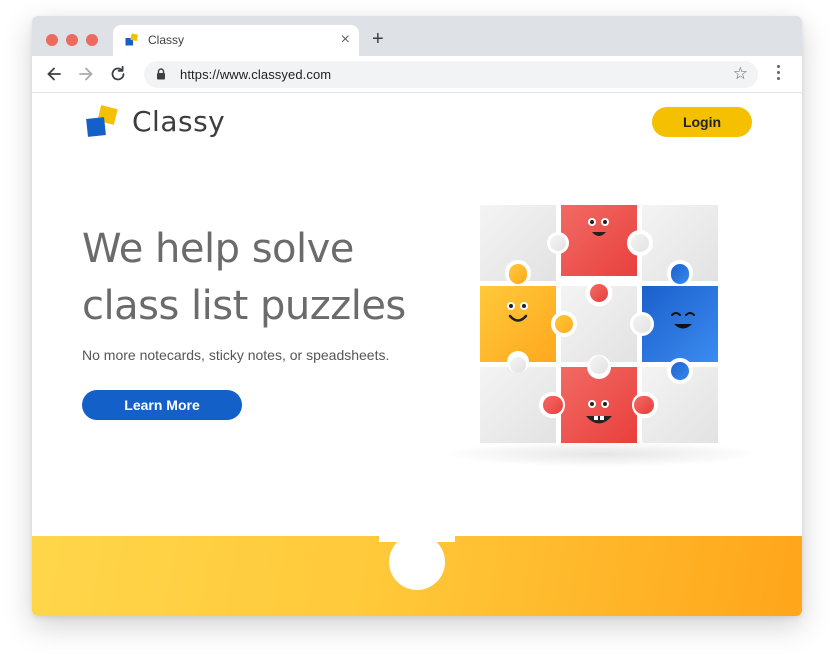 This screenshot has width=834, height=664. I want to click on kebab-menu-icon, so click(779, 74).